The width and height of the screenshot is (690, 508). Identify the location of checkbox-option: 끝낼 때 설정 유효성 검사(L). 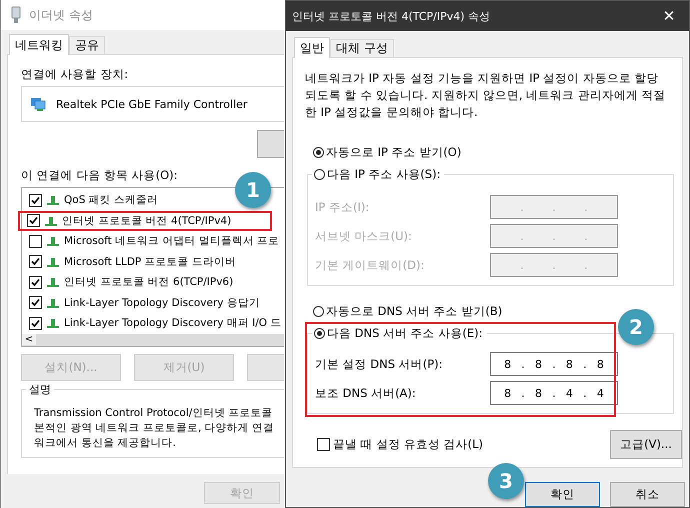
(400, 444).